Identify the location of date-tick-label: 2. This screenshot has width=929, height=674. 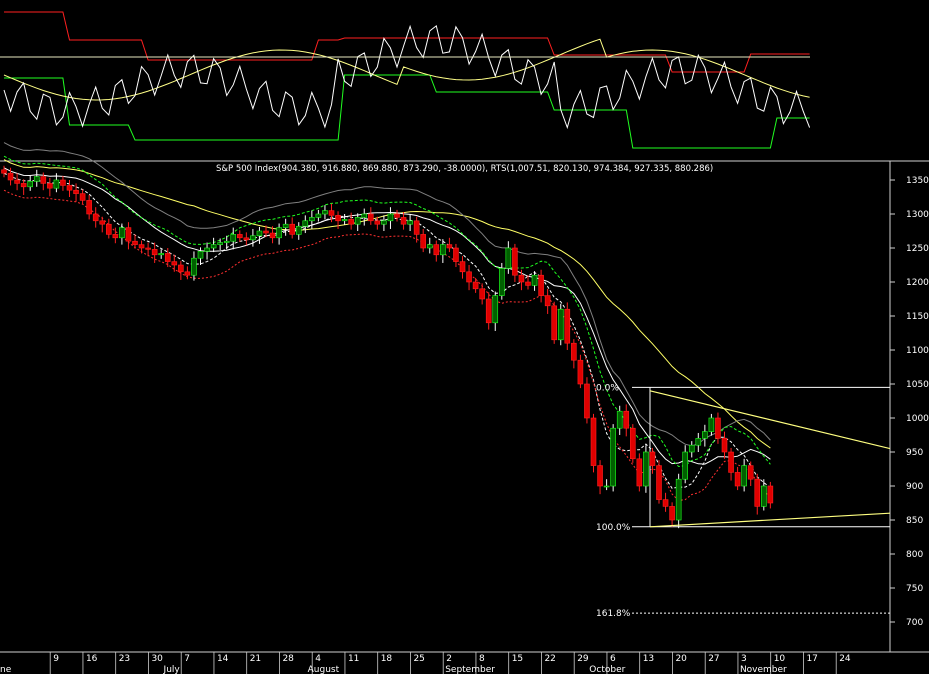
(449, 659).